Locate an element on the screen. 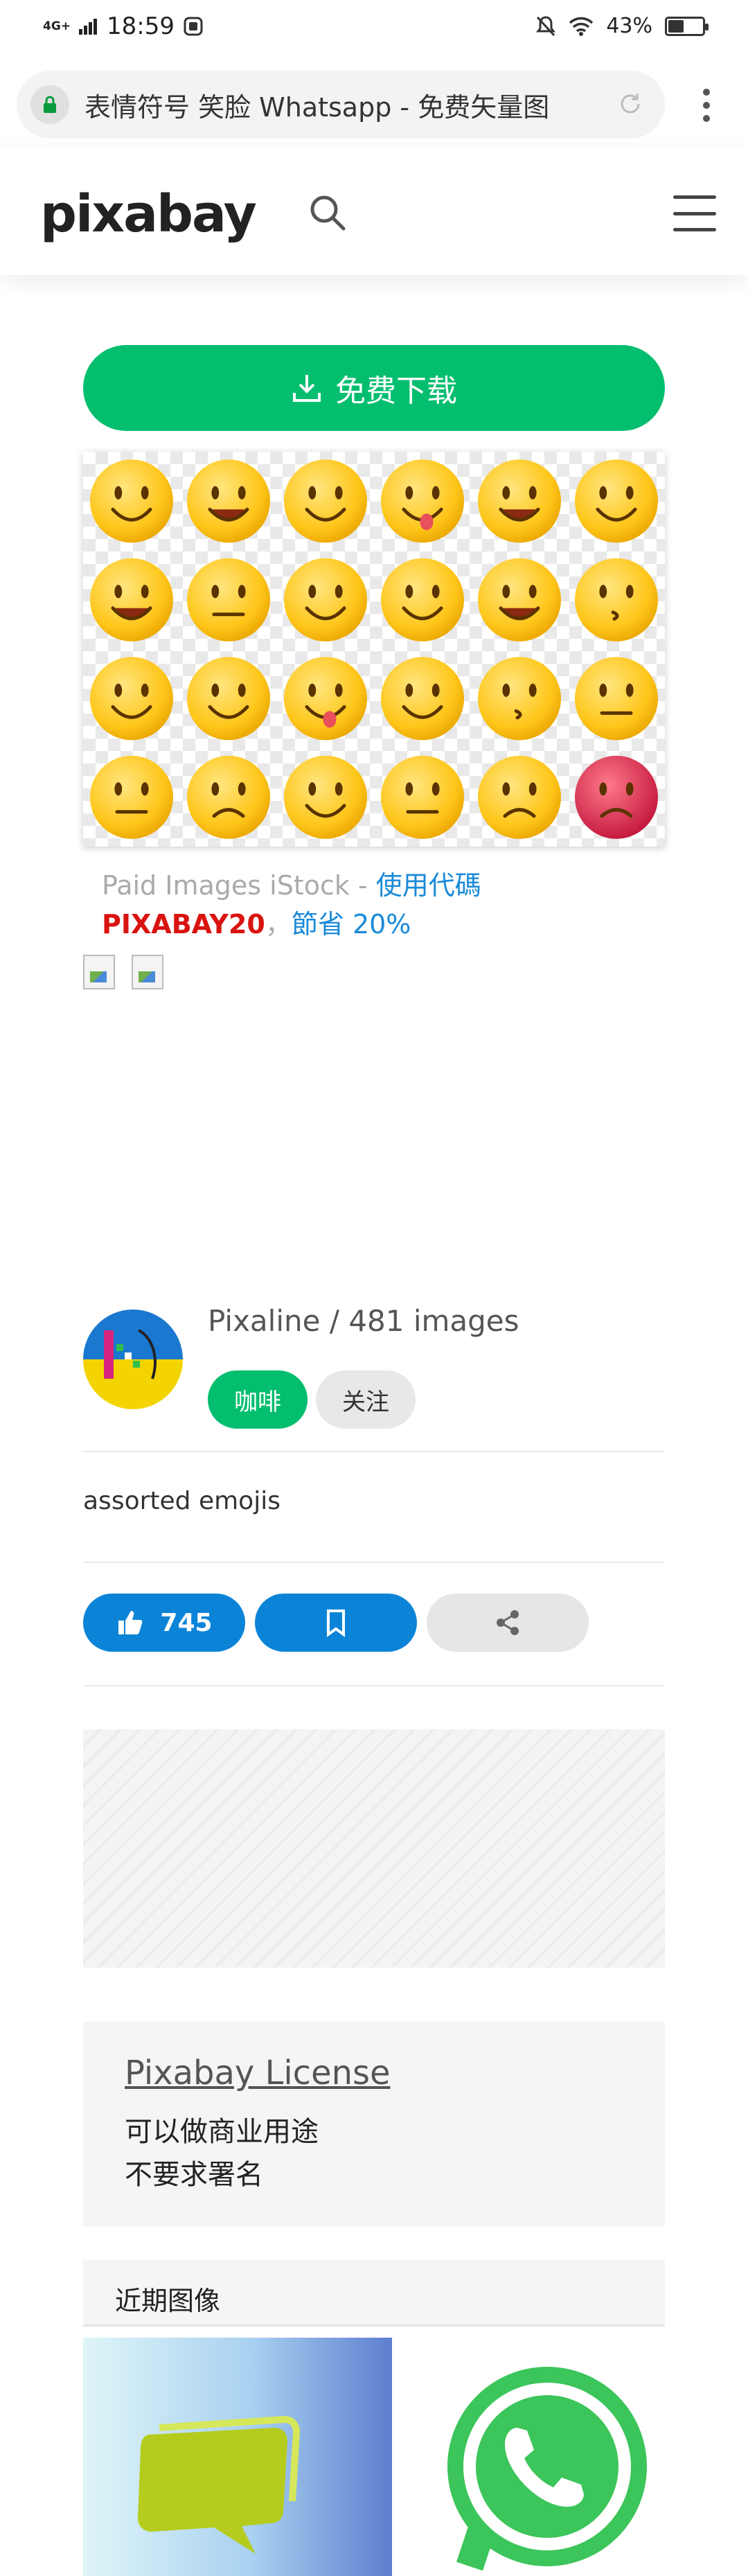  license-attribution: 不要求署名 is located at coordinates (194, 2175).